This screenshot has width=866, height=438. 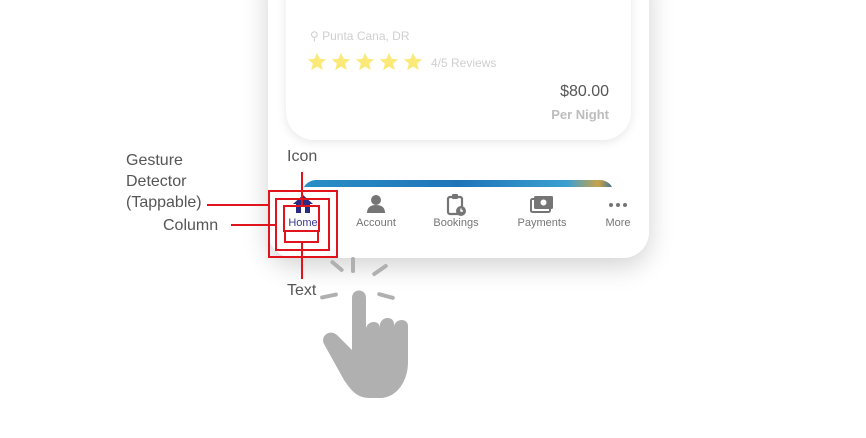 I want to click on icon-label: Icon, so click(x=302, y=156).